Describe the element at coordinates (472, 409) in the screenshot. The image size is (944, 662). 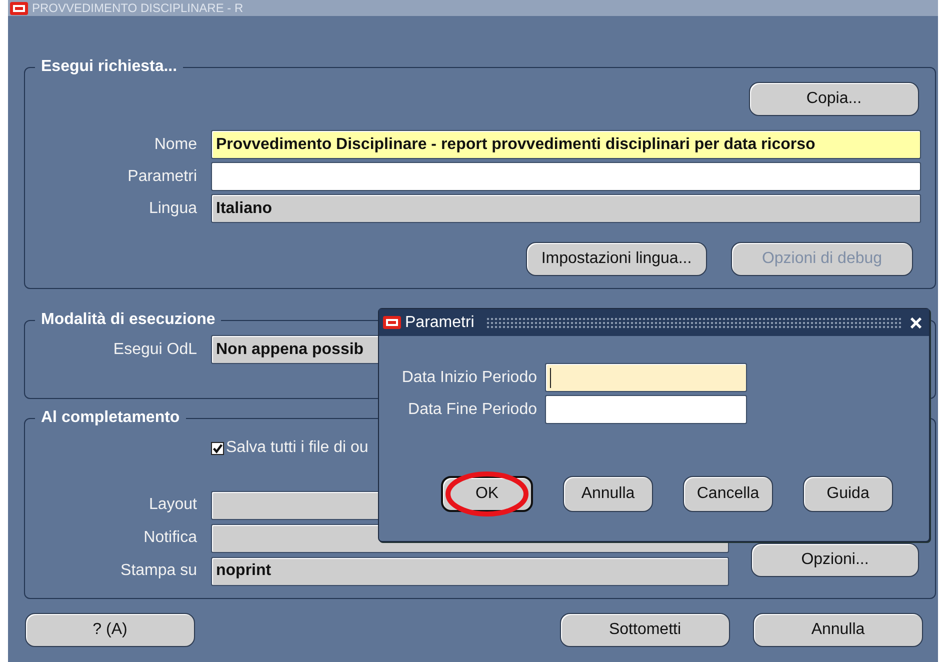
I see `field-label: Data Fine Periodo` at that location.